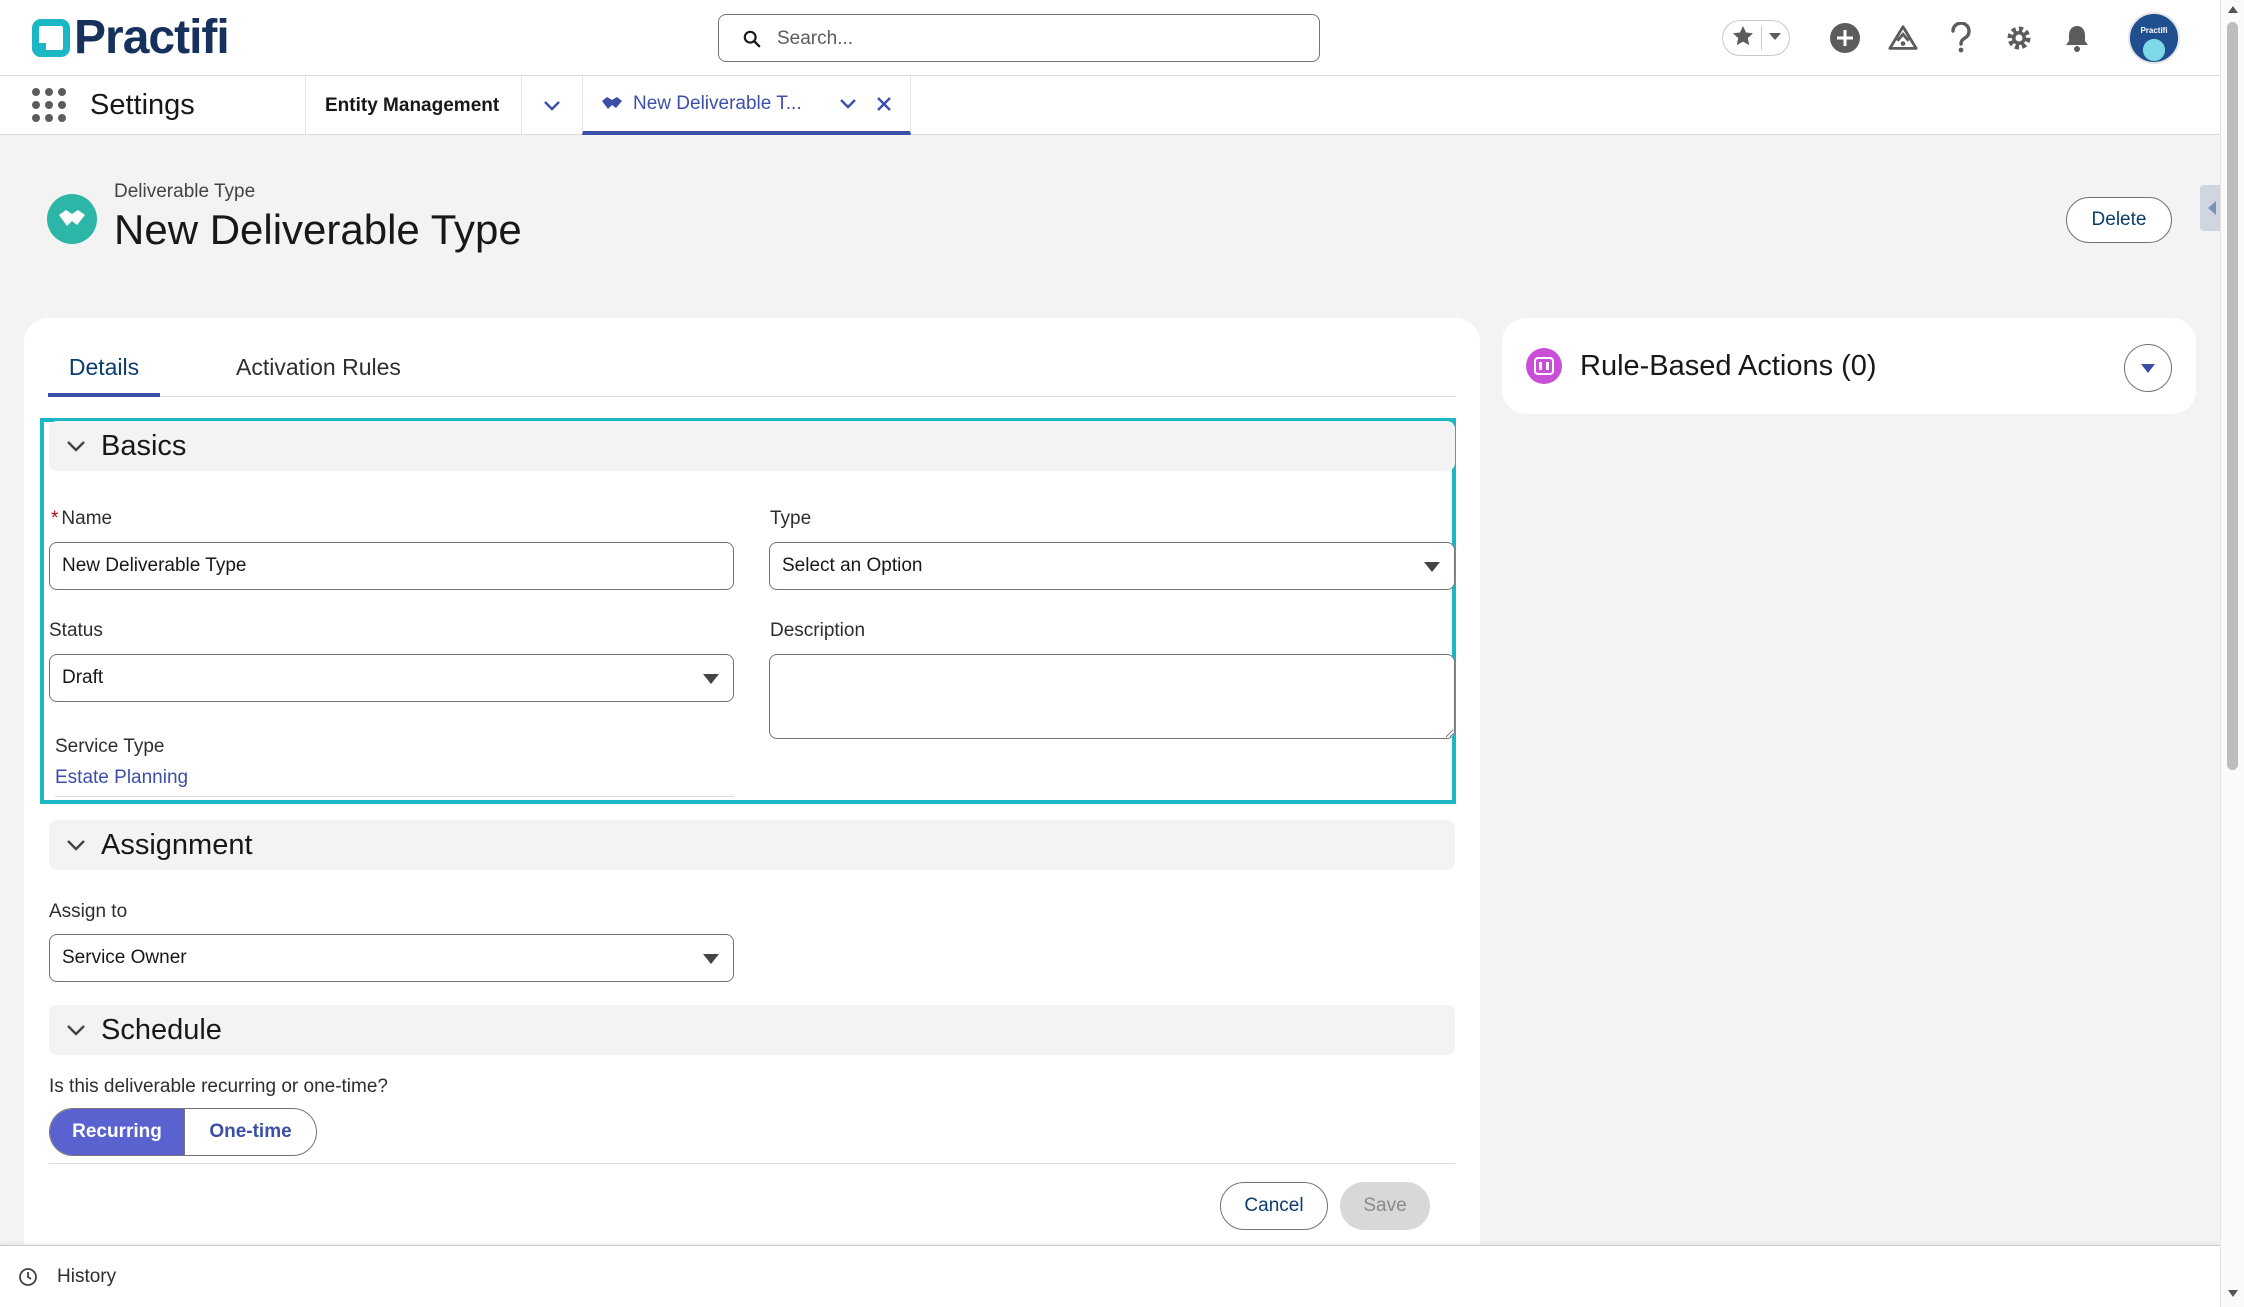  What do you see at coordinates (752, 1163) in the screenshot?
I see `footer-divider` at bounding box center [752, 1163].